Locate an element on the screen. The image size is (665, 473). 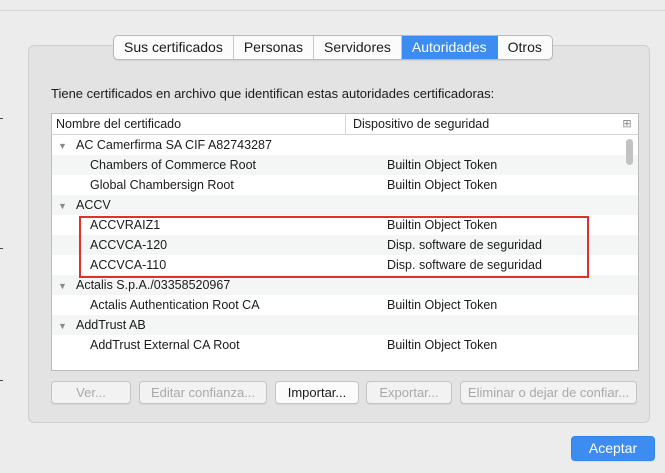
table-group-row: ▼ AddTrust AB is located at coordinates (345, 325).